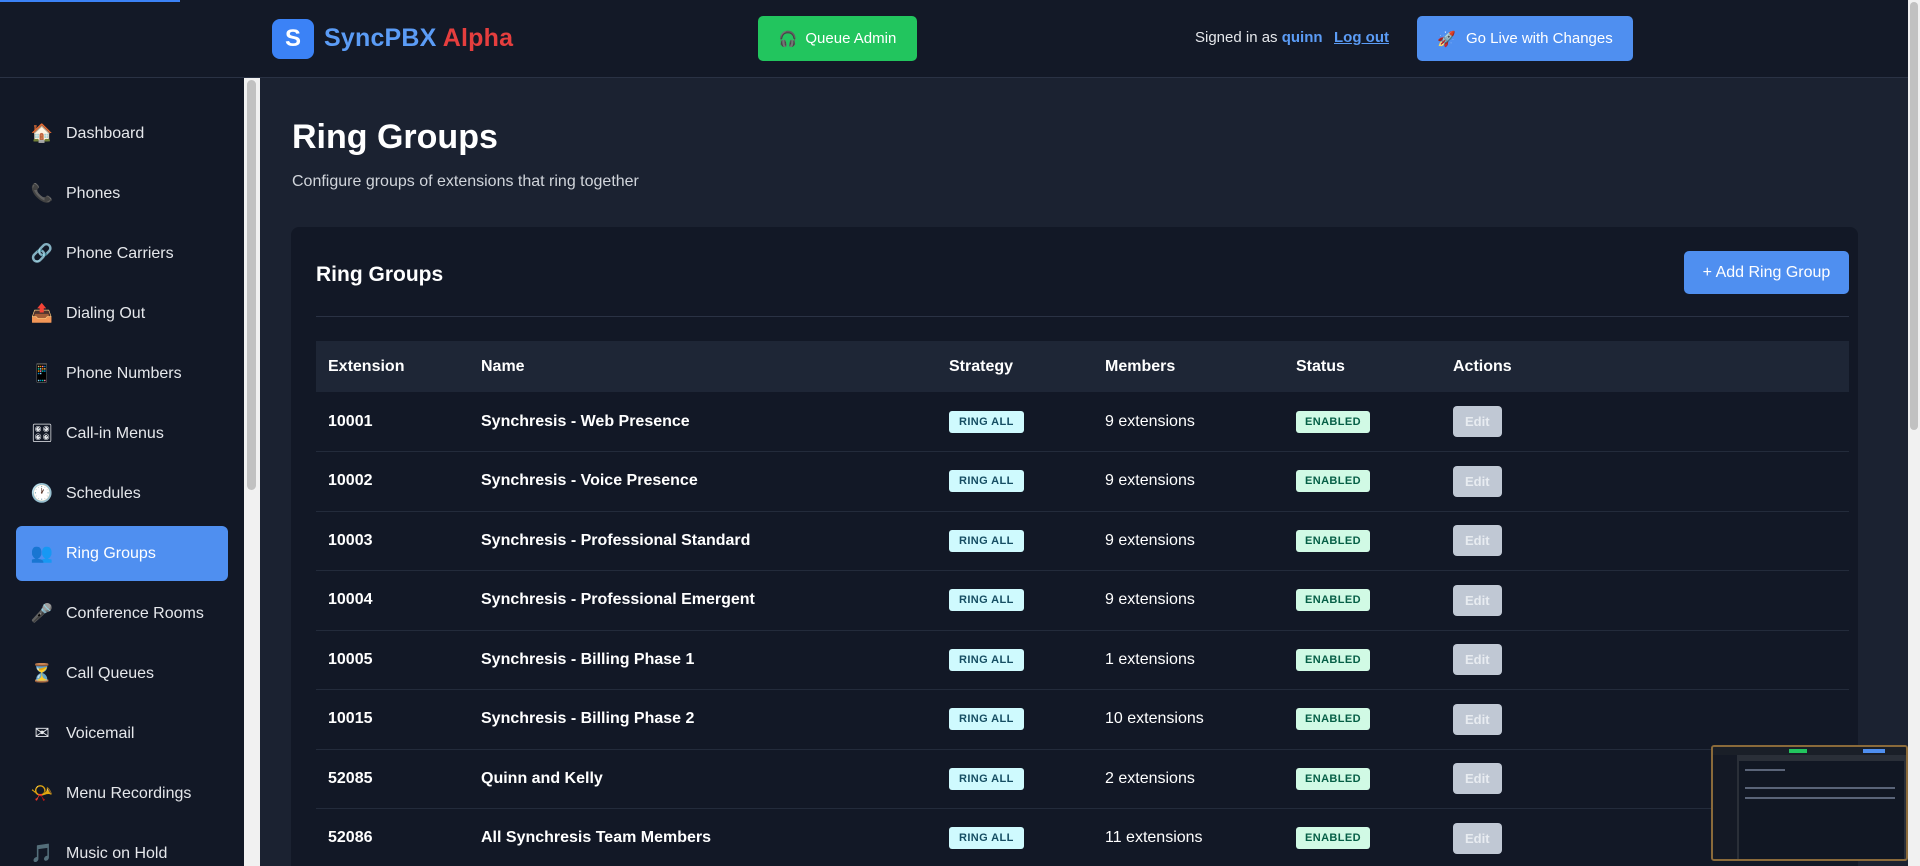  I want to click on page-scrollbar-thumb, so click(1914, 216).